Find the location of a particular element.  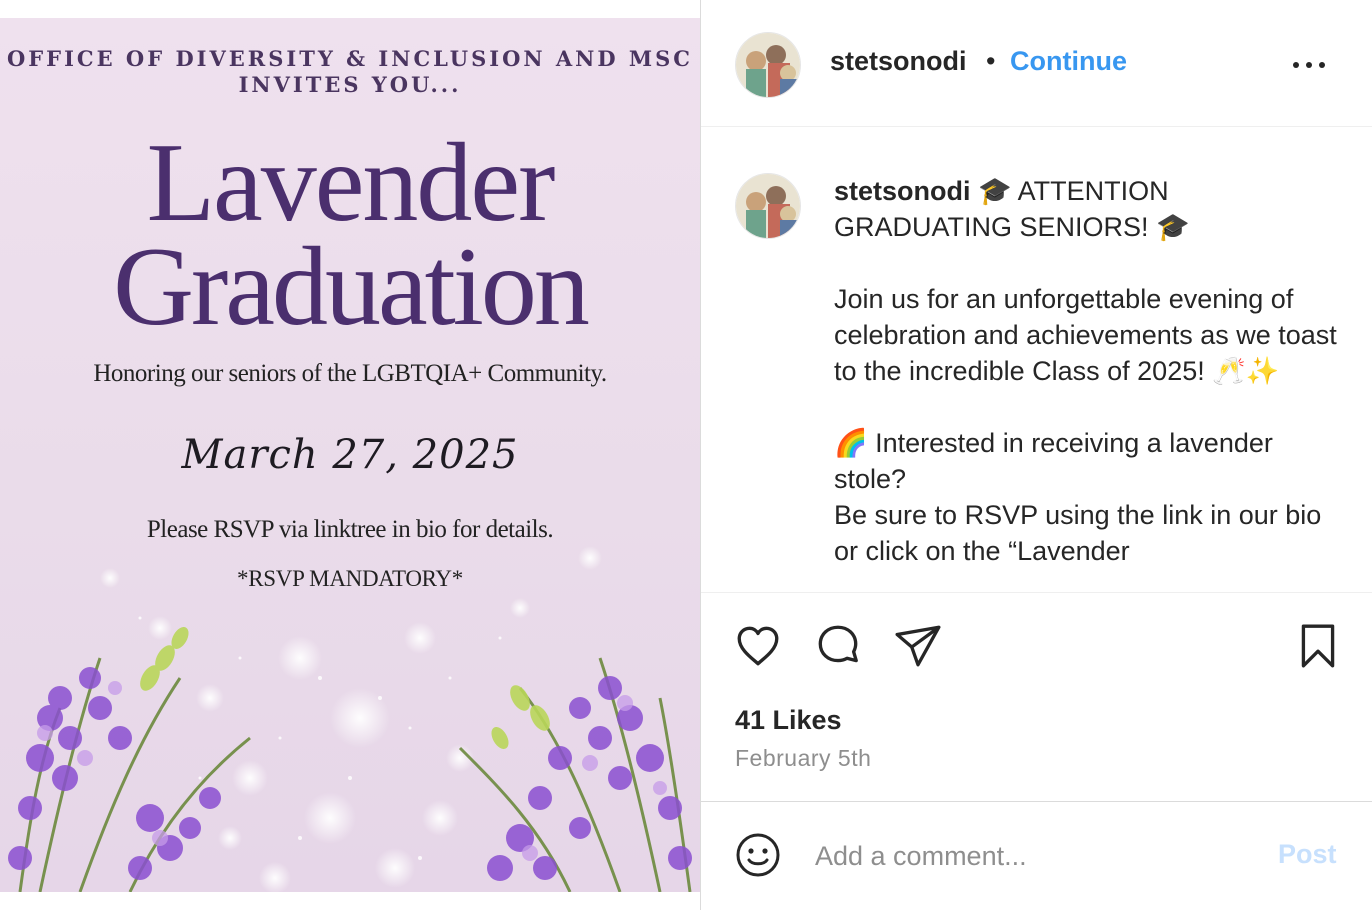

continue-button: Continue is located at coordinates (1068, 61).